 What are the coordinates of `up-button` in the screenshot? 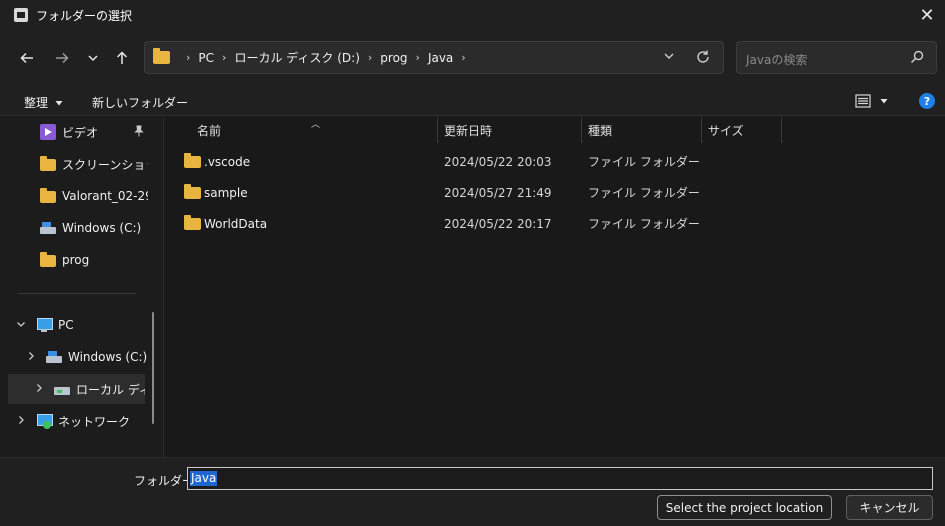 It's located at (122, 58).